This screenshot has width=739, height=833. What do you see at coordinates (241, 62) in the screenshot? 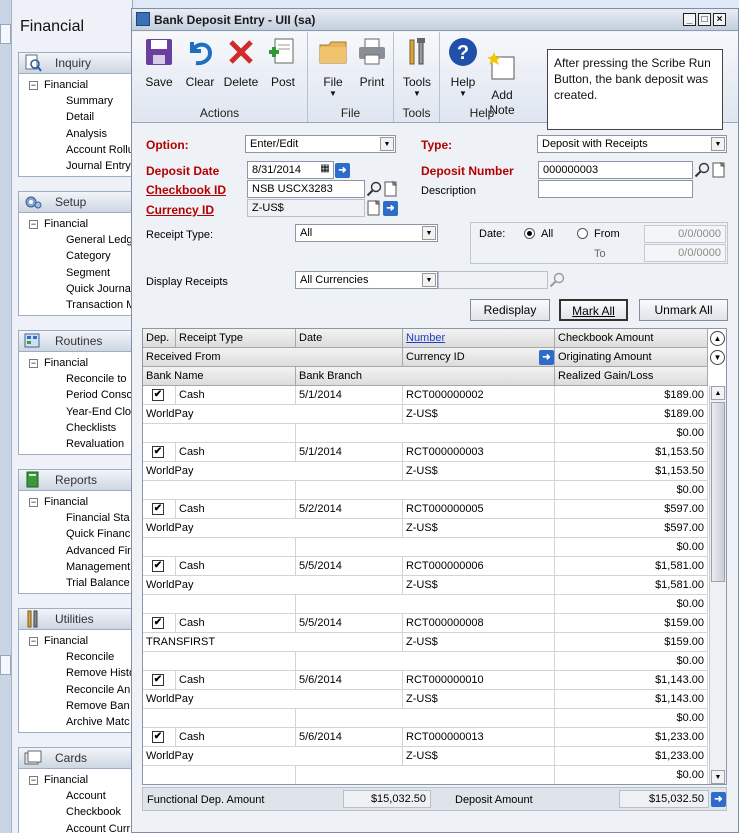
I see `delete-button: Delete` at bounding box center [241, 62].